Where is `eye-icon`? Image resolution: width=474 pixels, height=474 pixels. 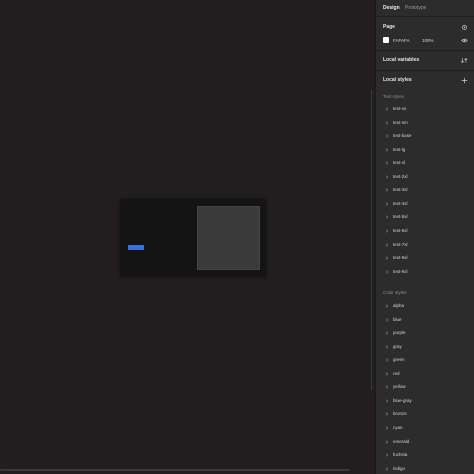 eye-icon is located at coordinates (464, 40).